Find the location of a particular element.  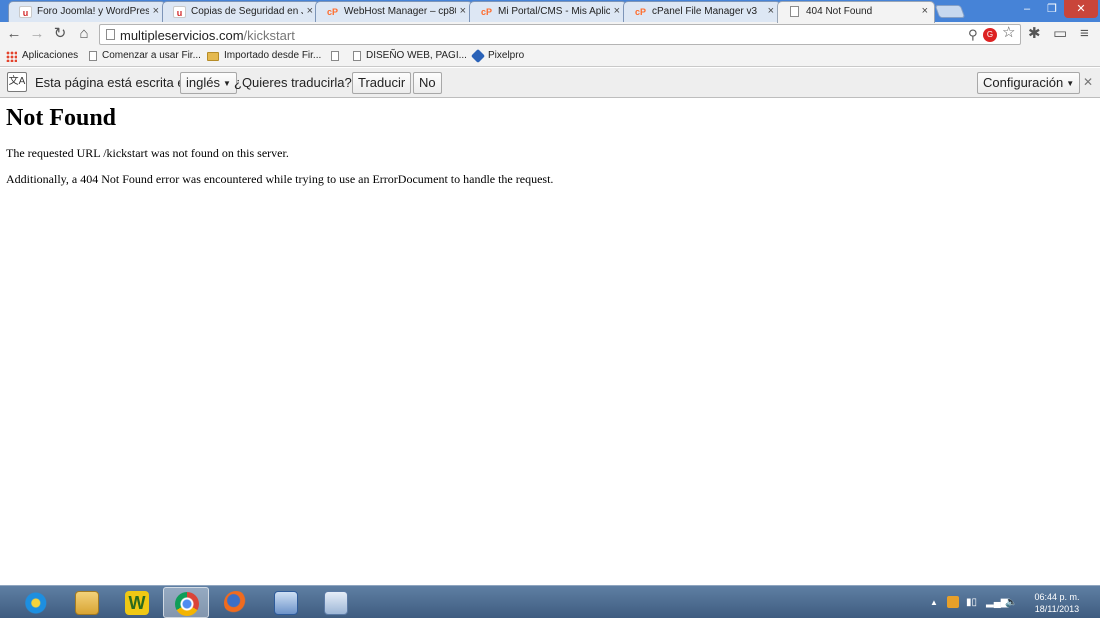

taskbar-internet-explorer is located at coordinates (37, 602).